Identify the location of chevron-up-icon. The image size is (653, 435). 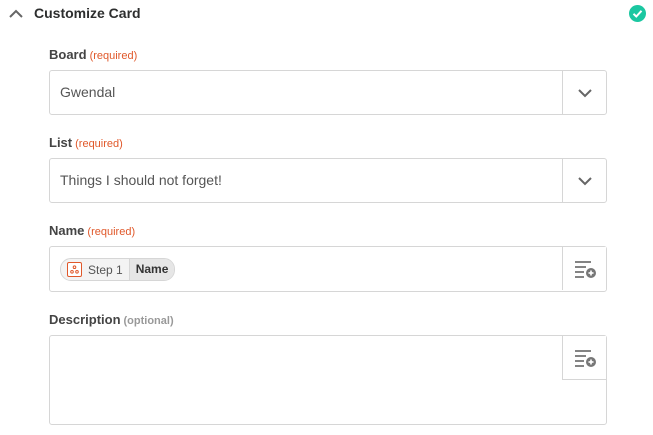
(16, 12).